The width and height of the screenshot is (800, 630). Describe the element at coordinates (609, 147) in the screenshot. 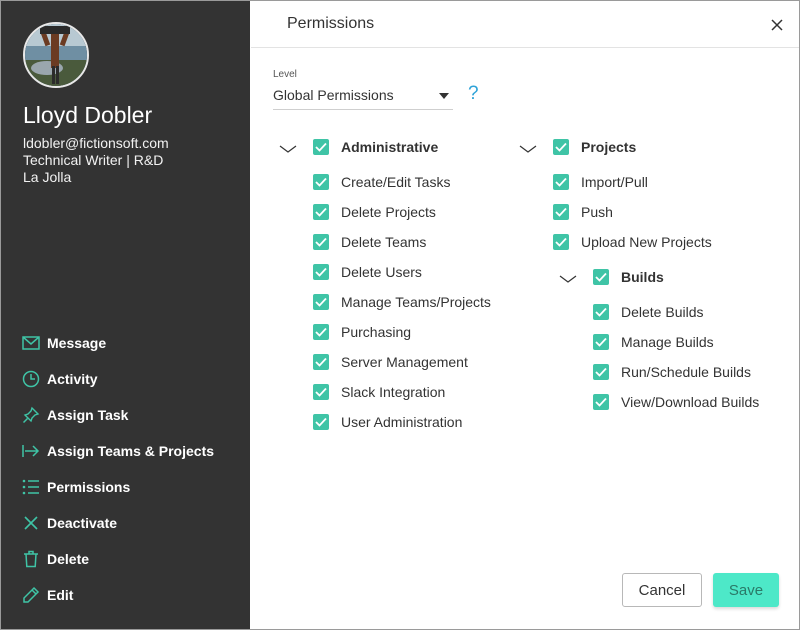

I see `group-label: Projects` at that location.